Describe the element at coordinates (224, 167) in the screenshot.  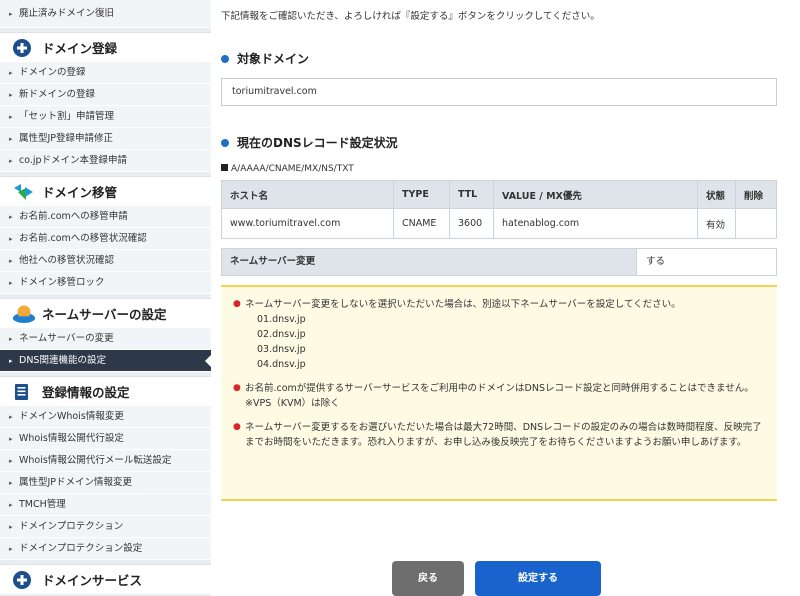
I see `square-bullet` at that location.